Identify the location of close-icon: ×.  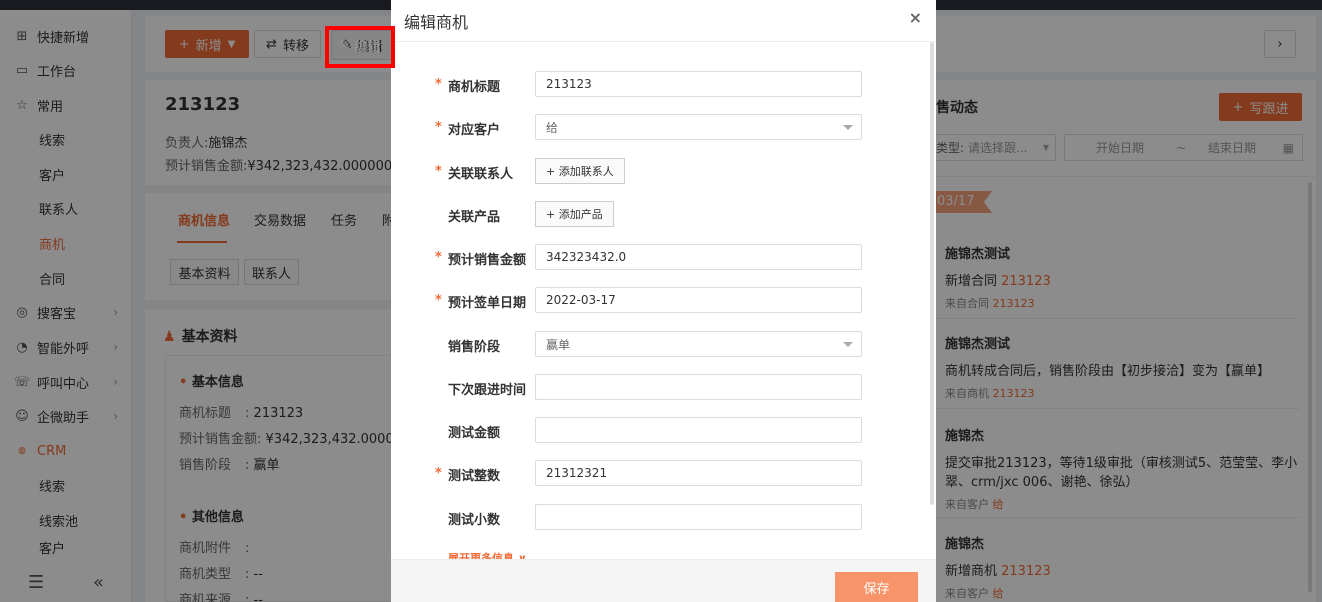
(915, 17).